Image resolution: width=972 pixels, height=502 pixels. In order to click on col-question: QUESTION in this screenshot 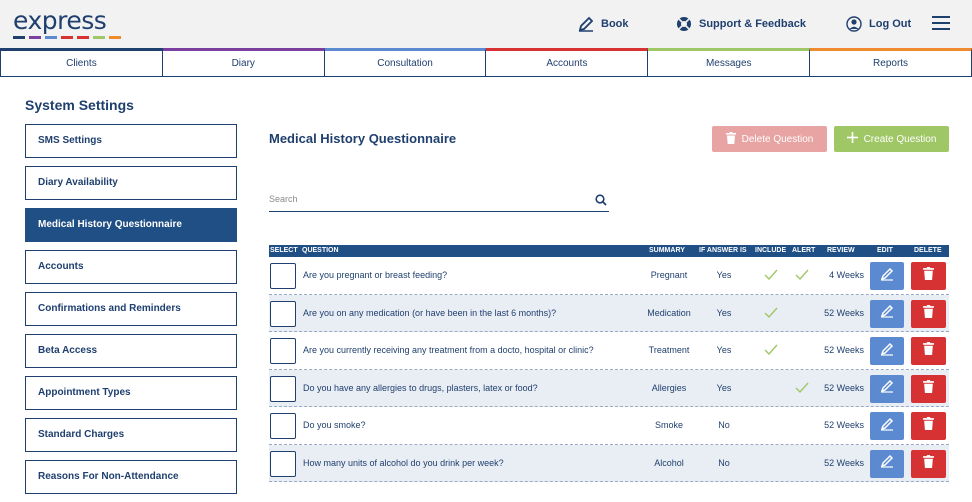, I will do `click(320, 250)`.